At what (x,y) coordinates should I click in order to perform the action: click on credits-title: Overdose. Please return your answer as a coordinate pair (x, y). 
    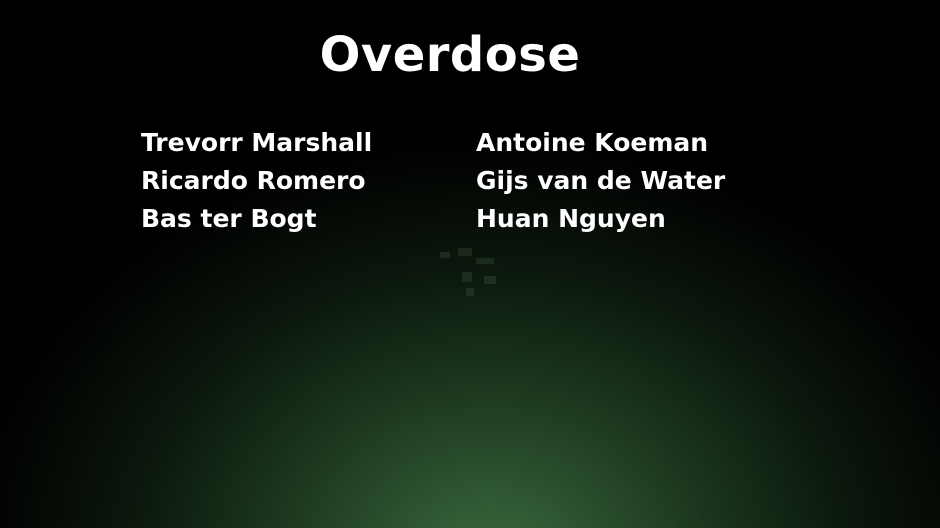
    Looking at the image, I should click on (450, 55).